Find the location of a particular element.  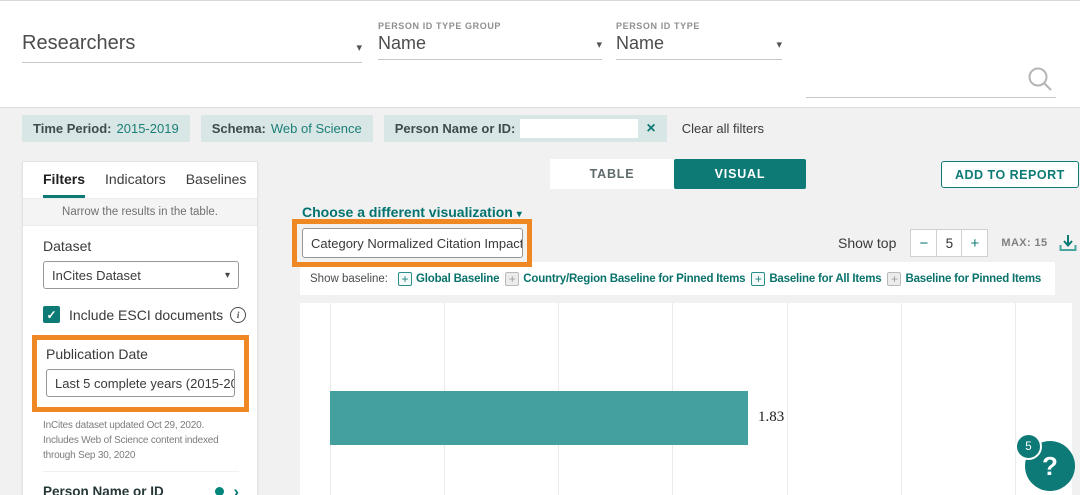

global-baseline-toggle: + Global Baseline is located at coordinates (448, 278).